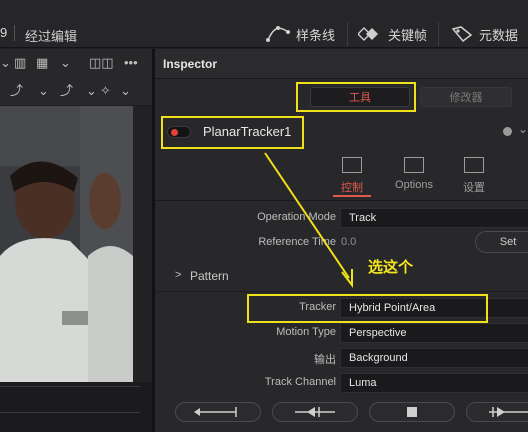  Describe the element at coordinates (76, 407) in the screenshot. I see `viewer-transport-area` at that location.